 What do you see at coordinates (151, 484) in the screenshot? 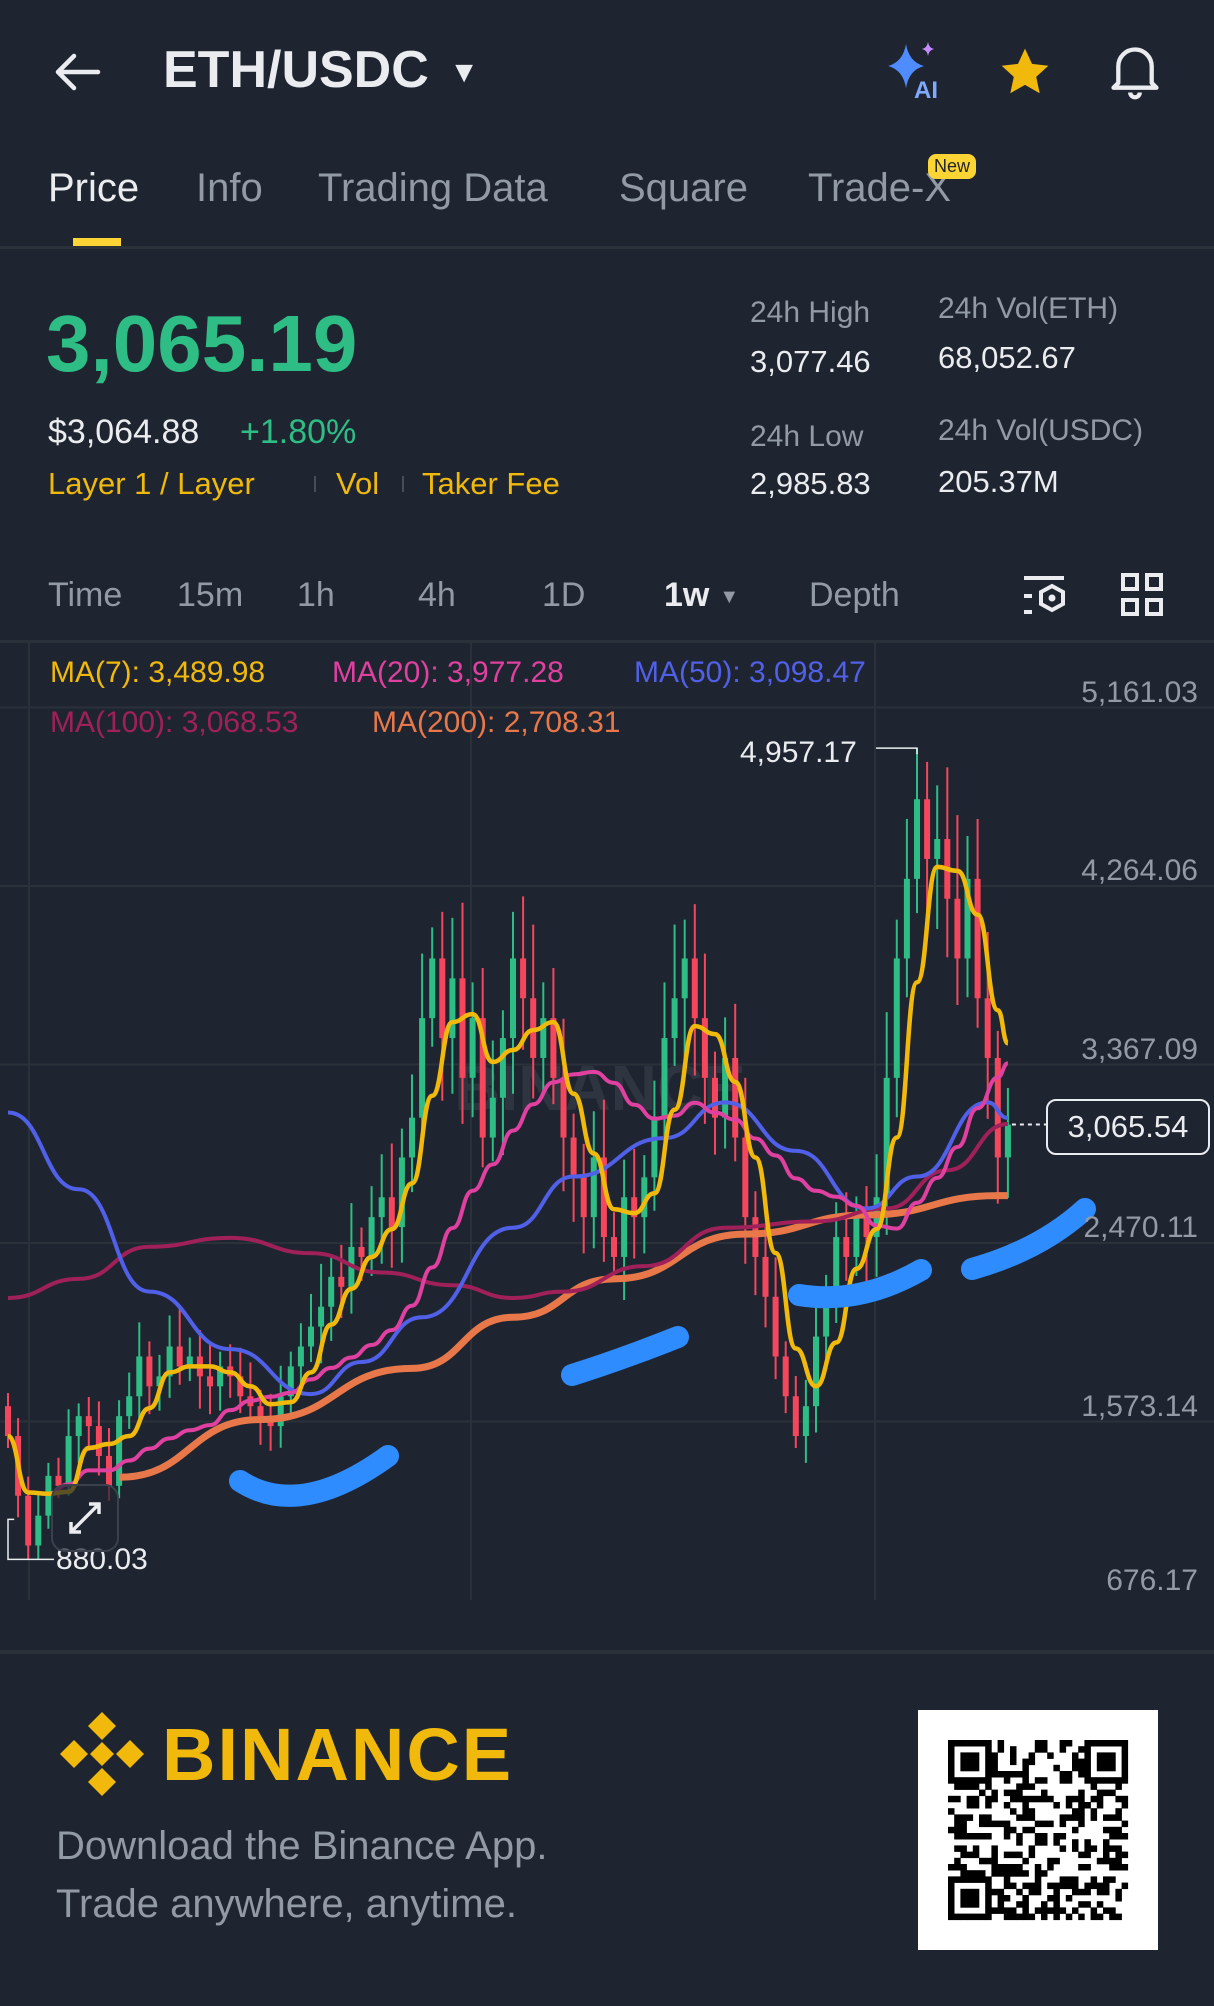
I see `tag-layer1: Layer 1 / Layer` at bounding box center [151, 484].